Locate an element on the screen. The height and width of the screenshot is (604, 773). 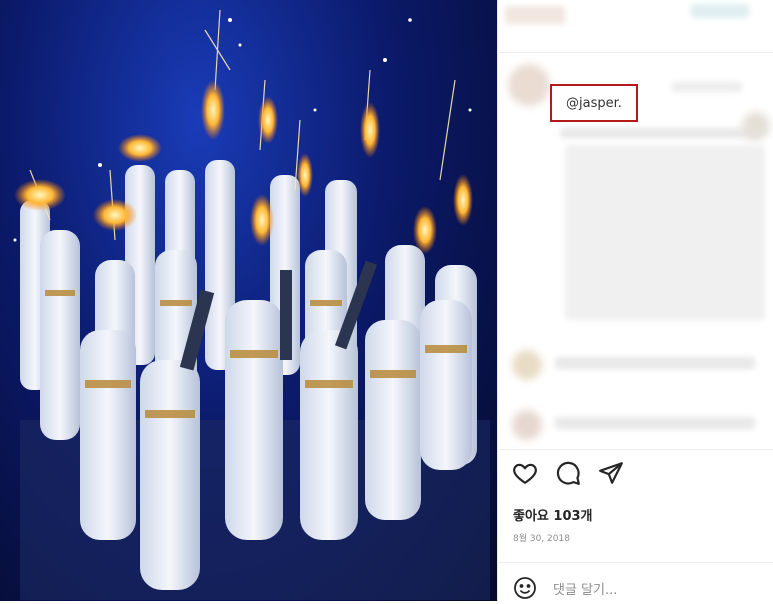
blurred-username is located at coordinates (707, 87).